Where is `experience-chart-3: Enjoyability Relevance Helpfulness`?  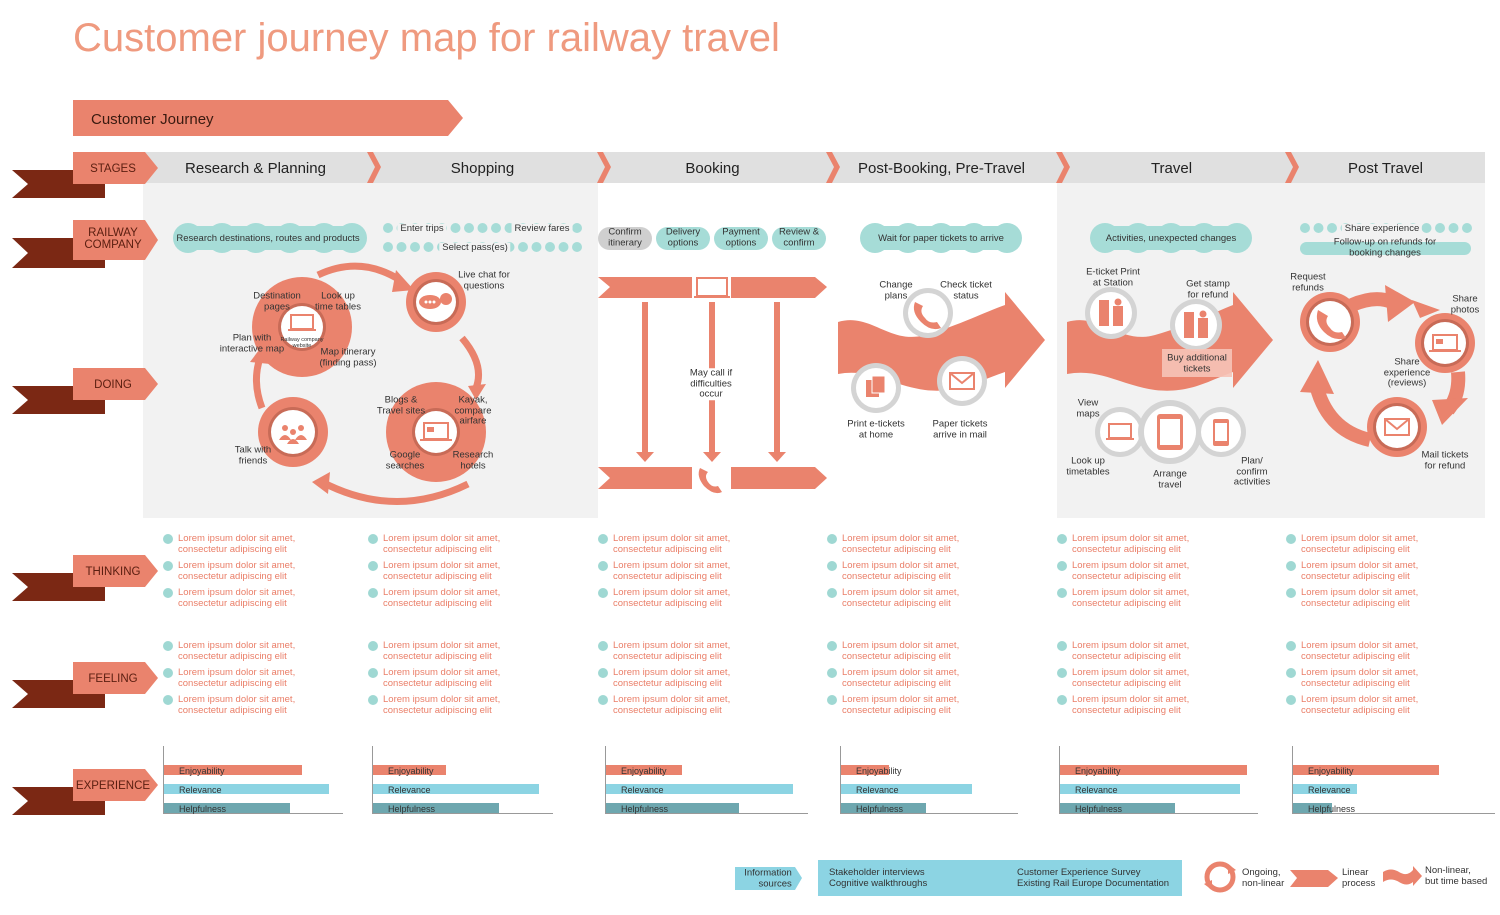 experience-chart-3: Enjoyability Relevance Helpfulness is located at coordinates (929, 780).